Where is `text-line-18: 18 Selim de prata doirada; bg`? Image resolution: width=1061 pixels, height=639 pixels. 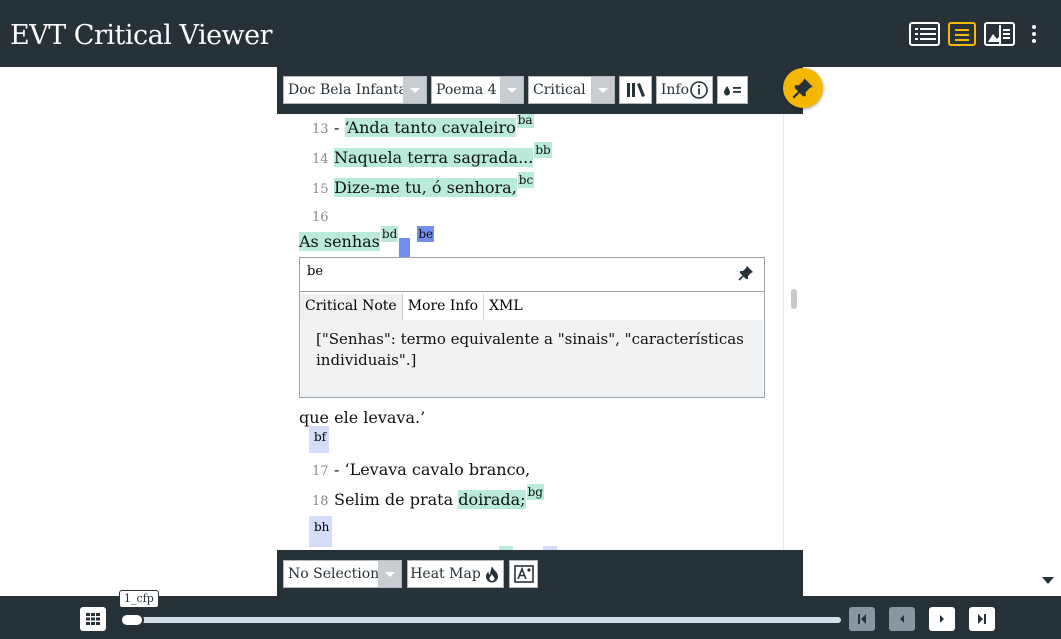 text-line-18: 18 Selim de prata doirada; bg is located at coordinates (428, 496).